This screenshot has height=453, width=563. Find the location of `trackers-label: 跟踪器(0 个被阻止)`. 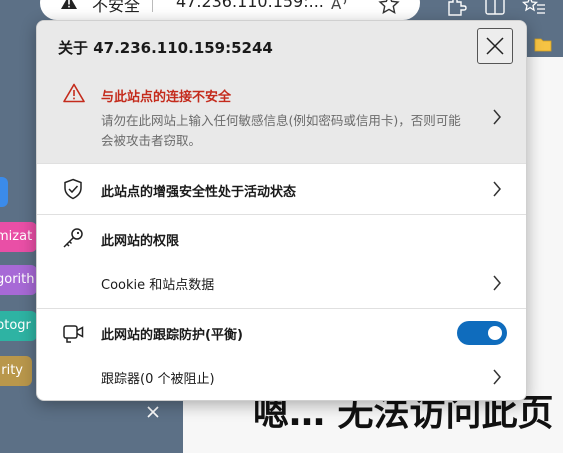

trackers-label: 跟踪器(0 个被阻止) is located at coordinates (158, 379).